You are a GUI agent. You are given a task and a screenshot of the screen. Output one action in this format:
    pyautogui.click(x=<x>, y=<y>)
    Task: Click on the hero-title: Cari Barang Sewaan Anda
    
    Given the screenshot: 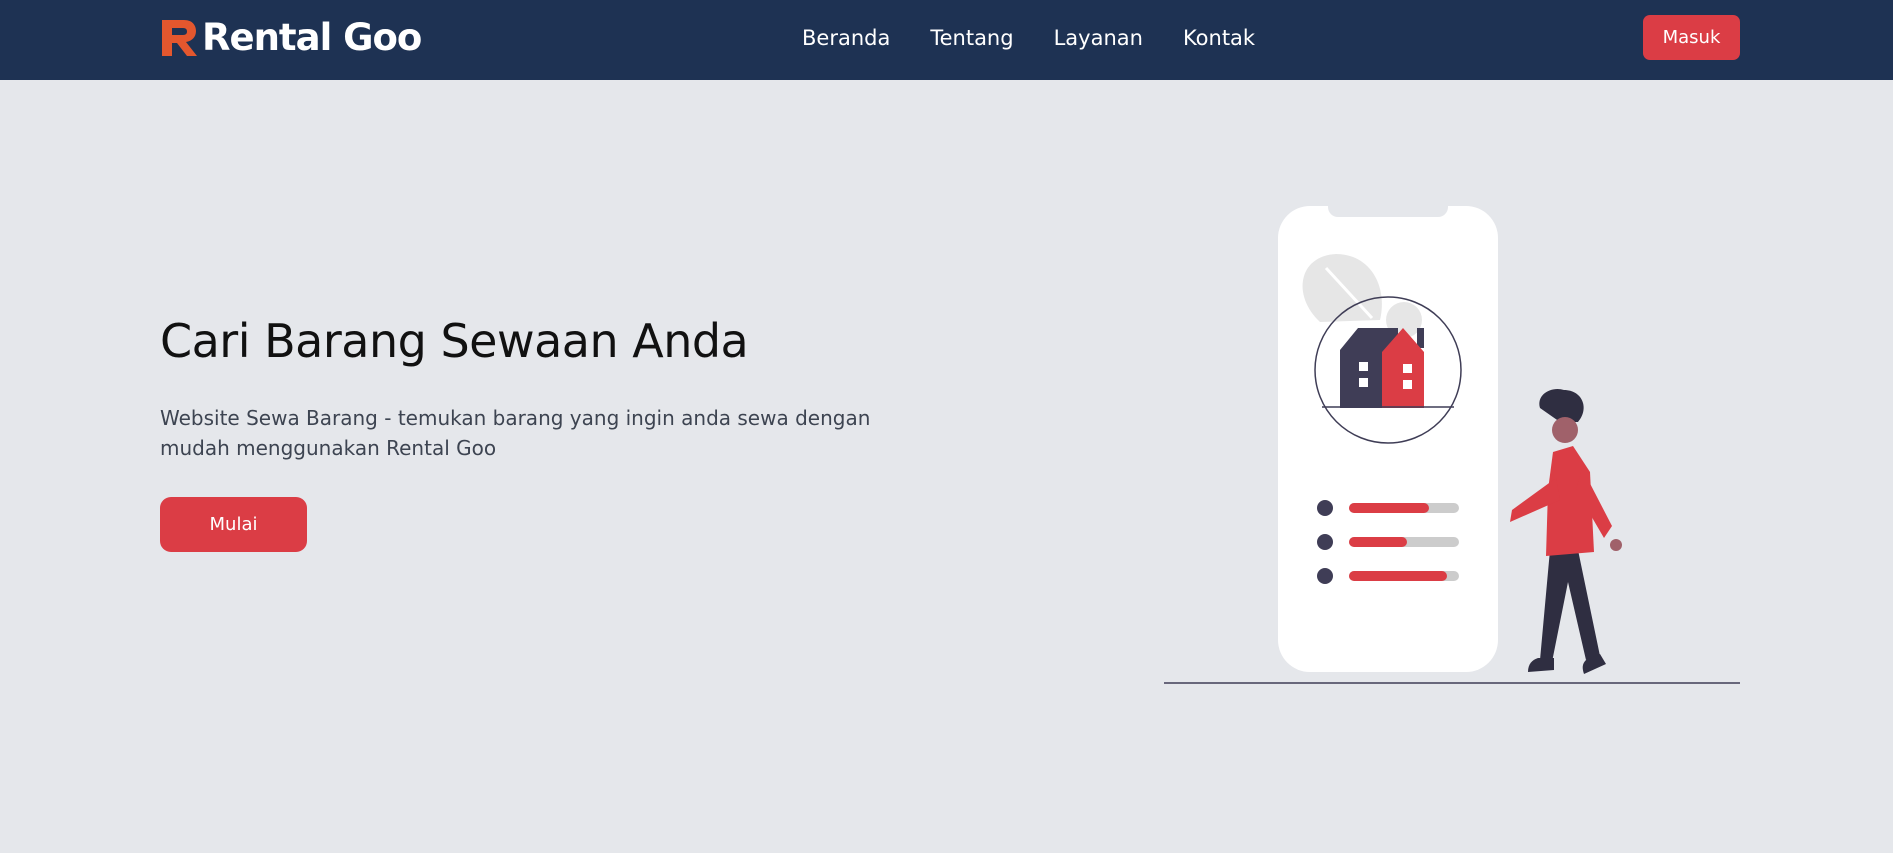 What is the action you would take?
    pyautogui.click(x=454, y=341)
    